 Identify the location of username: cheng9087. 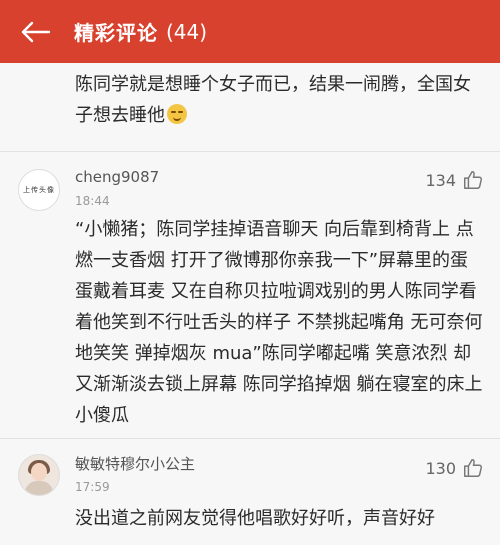
(117, 177).